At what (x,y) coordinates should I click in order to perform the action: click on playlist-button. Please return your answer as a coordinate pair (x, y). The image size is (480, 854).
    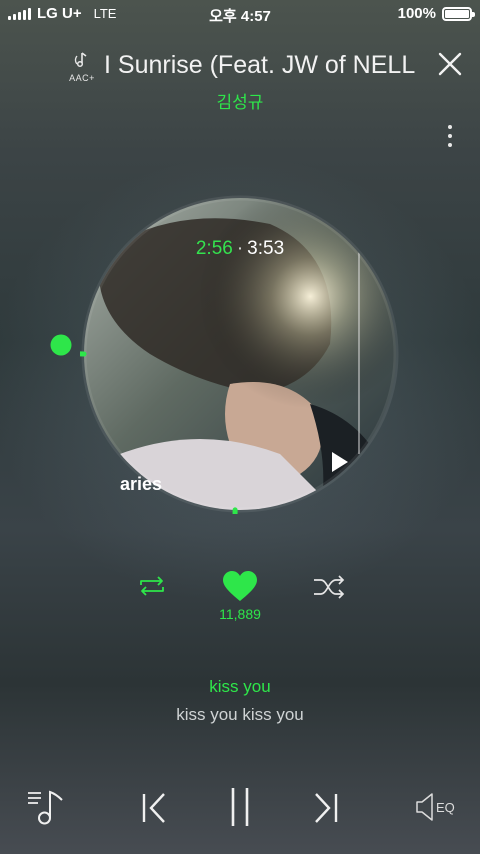
    Looking at the image, I should click on (46, 807).